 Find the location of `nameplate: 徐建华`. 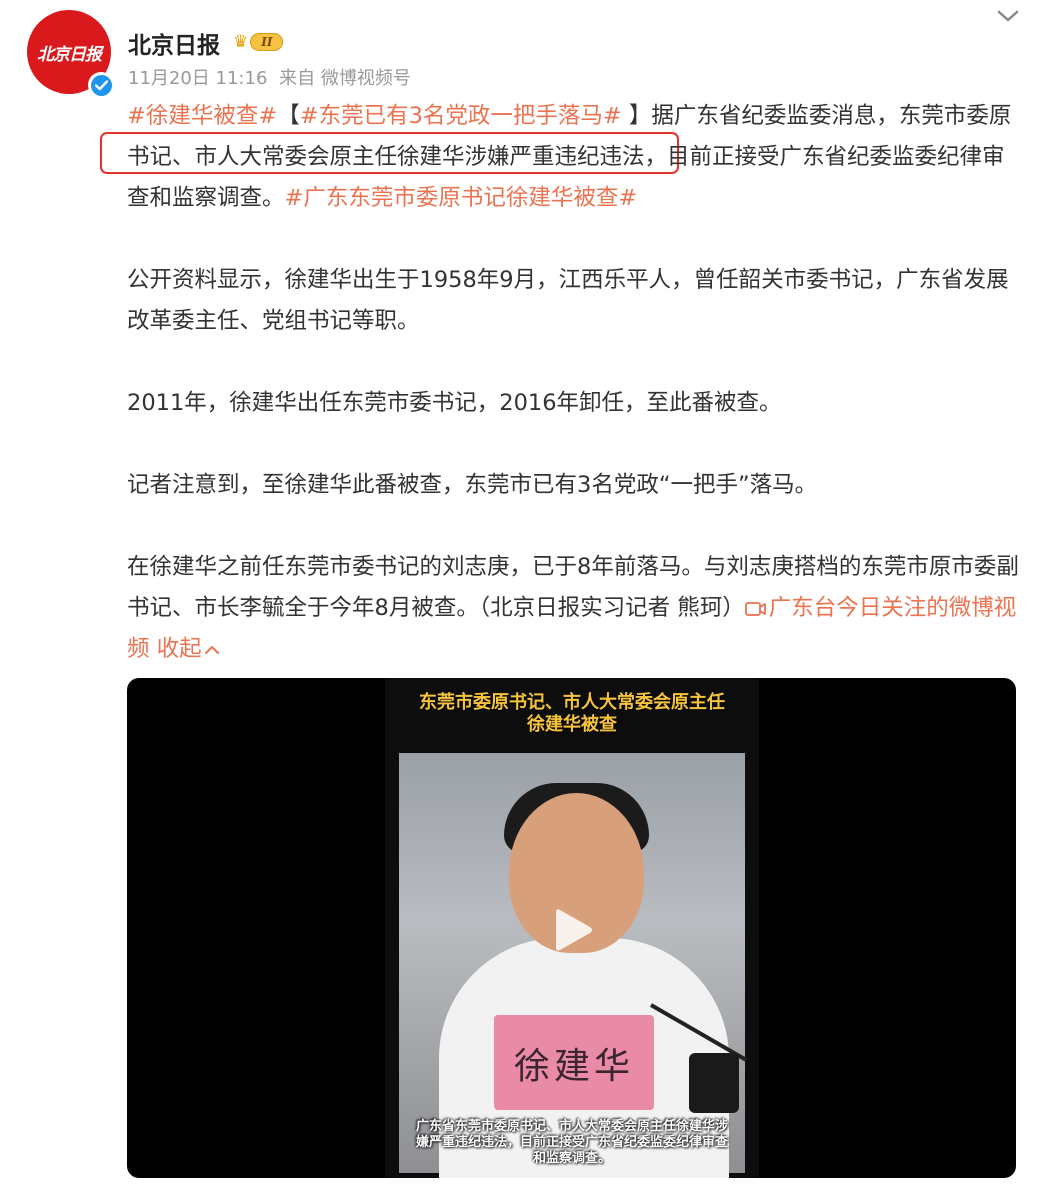

nameplate: 徐建华 is located at coordinates (574, 1062).